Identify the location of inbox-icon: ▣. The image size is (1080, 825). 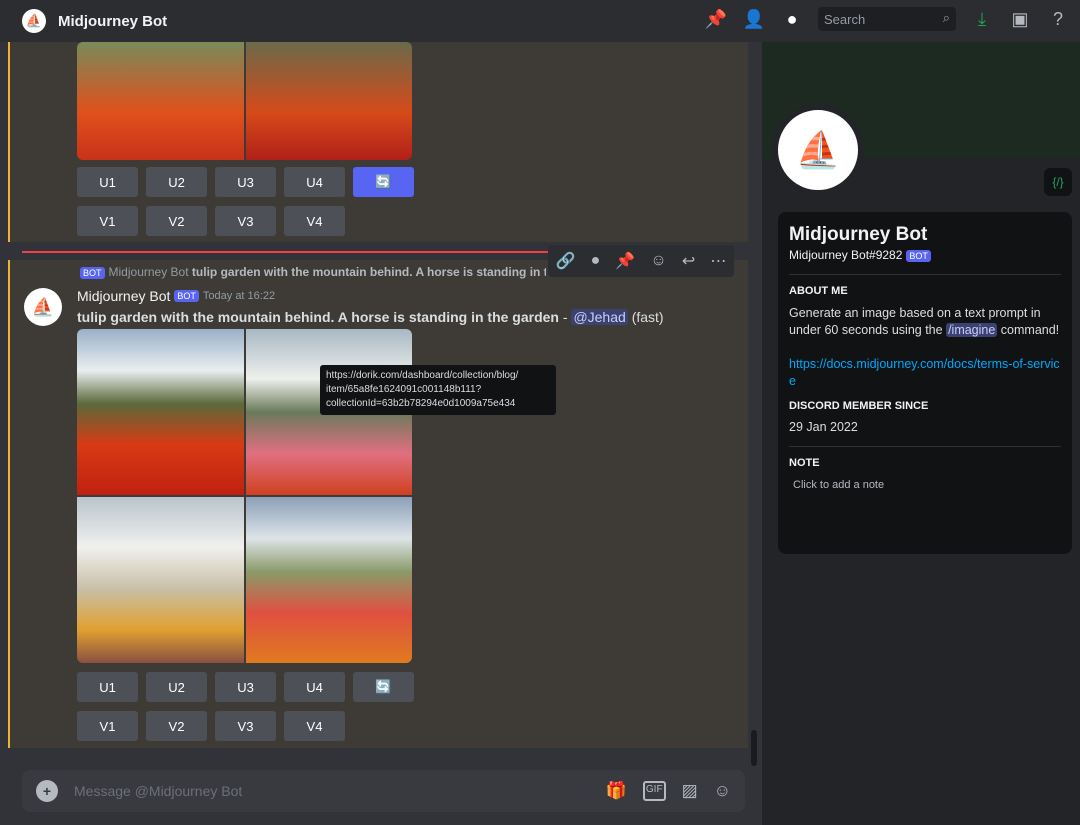
(1020, 19).